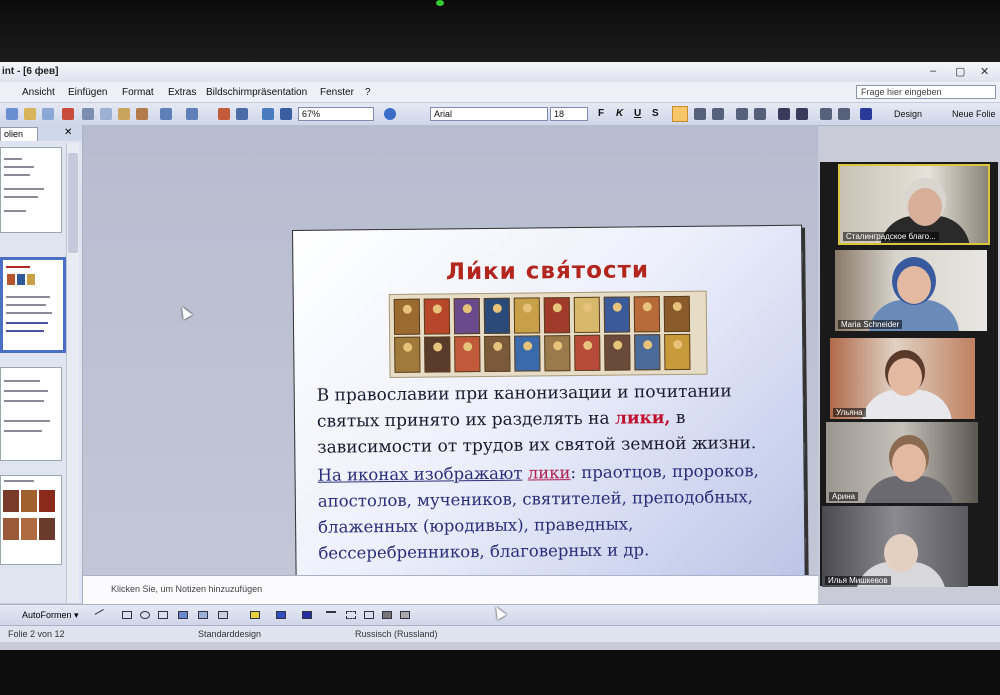 This screenshot has width=1000, height=695. I want to click on participant-name-2: Maria Schneider, so click(870, 324).